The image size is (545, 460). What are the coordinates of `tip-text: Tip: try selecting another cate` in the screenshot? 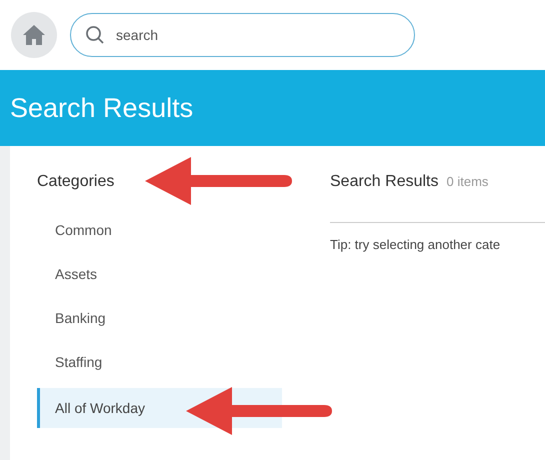 It's located at (416, 245).